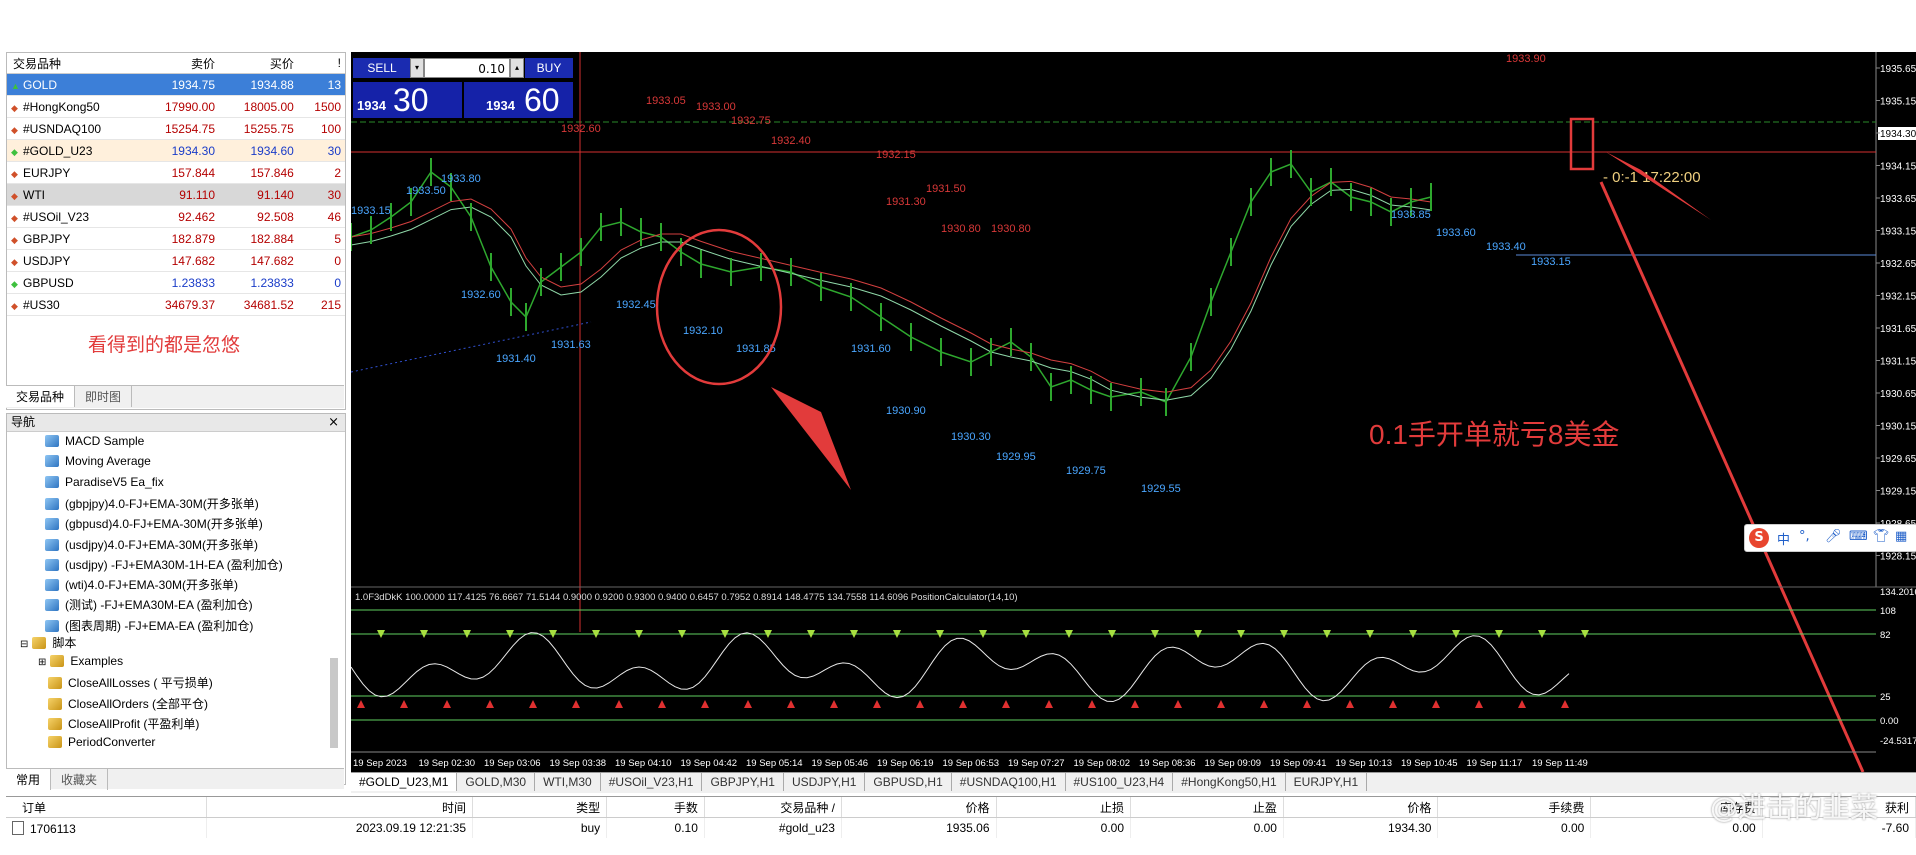 Image resolution: width=1916 pixels, height=855 pixels. Describe the element at coordinates (382, 68) in the screenshot. I see `sell-button: SELL` at that location.